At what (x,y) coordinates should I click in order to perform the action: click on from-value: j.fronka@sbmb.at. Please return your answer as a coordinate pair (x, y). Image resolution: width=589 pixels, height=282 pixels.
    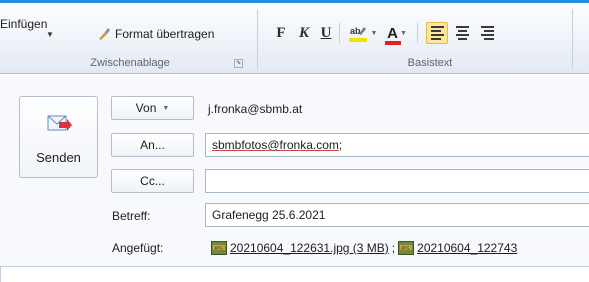
    Looking at the image, I should click on (255, 109).